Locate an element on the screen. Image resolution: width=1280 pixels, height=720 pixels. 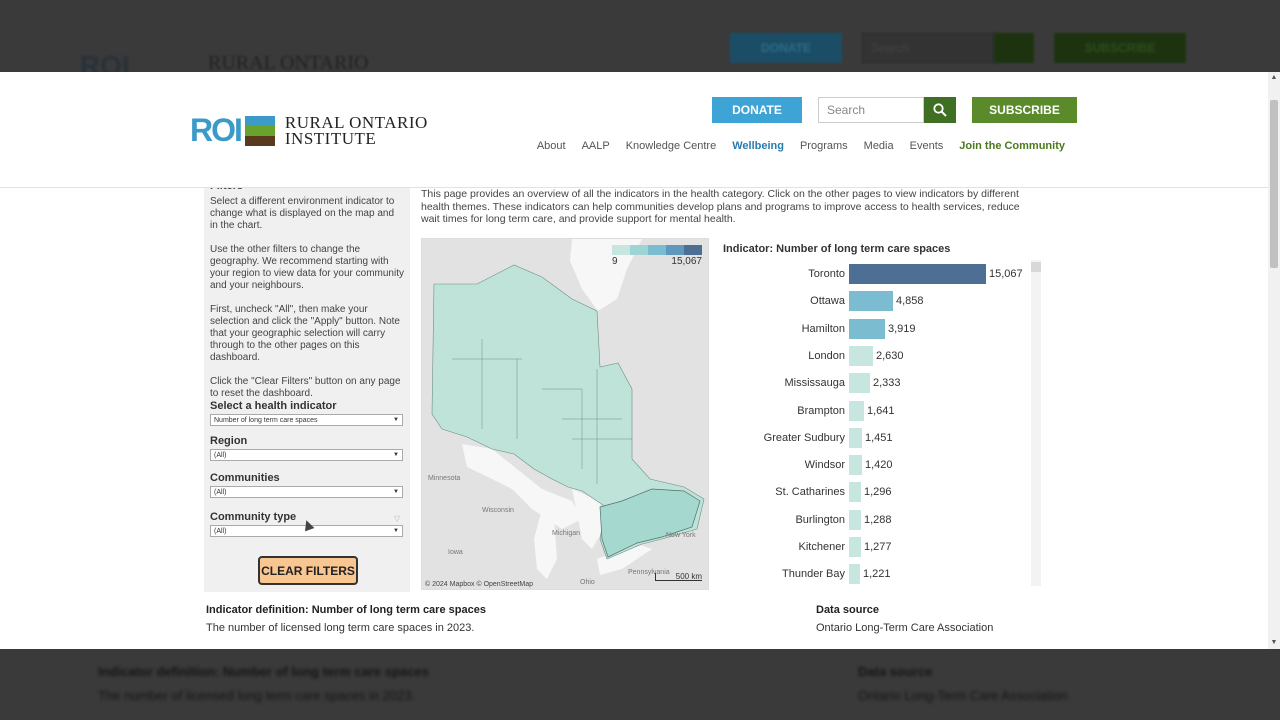
bar-value-label: 4,858 is located at coordinates (910, 301).